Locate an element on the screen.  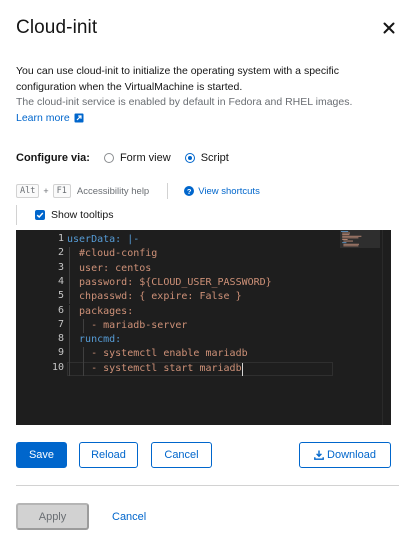
reload-button: Reload is located at coordinates (108, 455).